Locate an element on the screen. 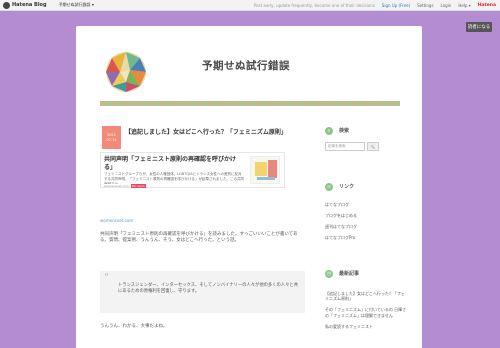 This screenshot has height=348, width=500. site-logo is located at coordinates (126, 72).